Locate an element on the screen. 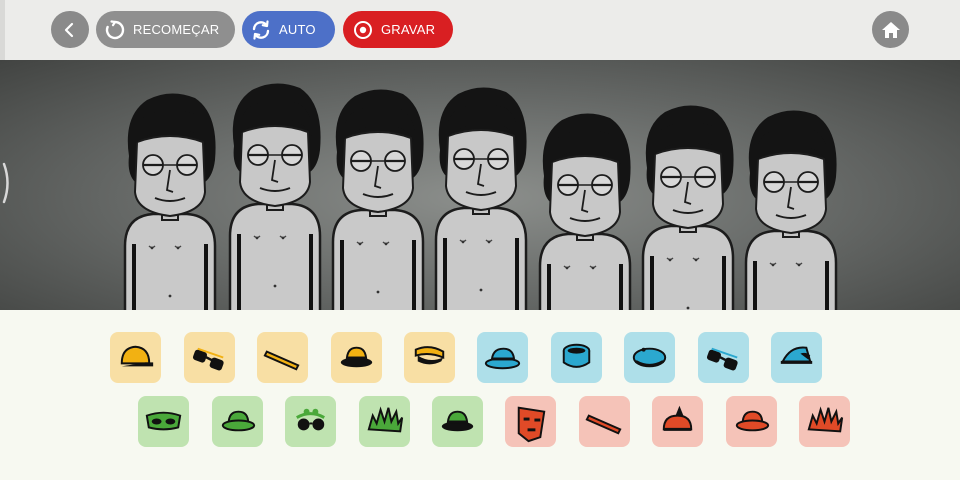  beats-visor-button is located at coordinates (429, 357).